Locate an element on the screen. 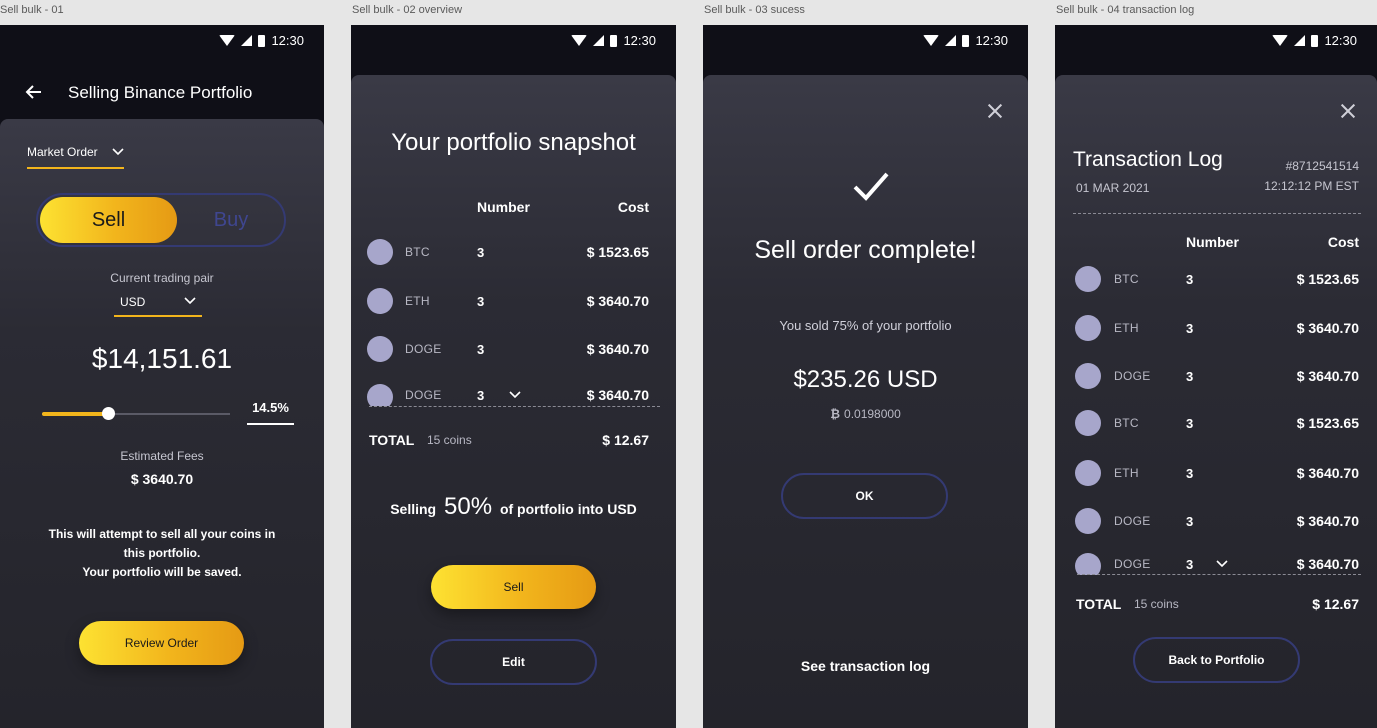 This screenshot has height=728, width=1377. trading-pair-dropdown: USD is located at coordinates (158, 305).